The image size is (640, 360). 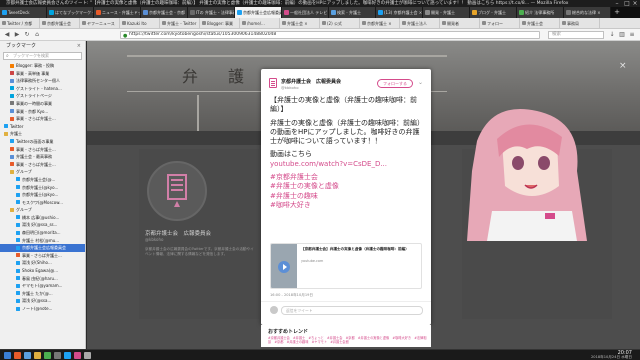 What do you see at coordinates (580, 23) in the screenshot?
I see `pinned-tab: 事務局` at bounding box center [580, 23].